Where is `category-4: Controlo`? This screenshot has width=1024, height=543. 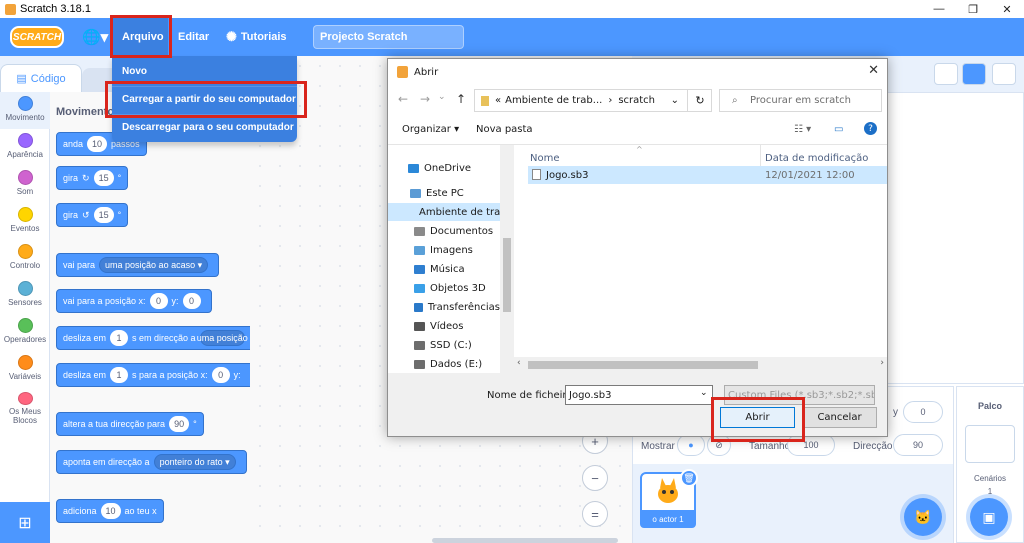 category-4: Controlo is located at coordinates (25, 258).